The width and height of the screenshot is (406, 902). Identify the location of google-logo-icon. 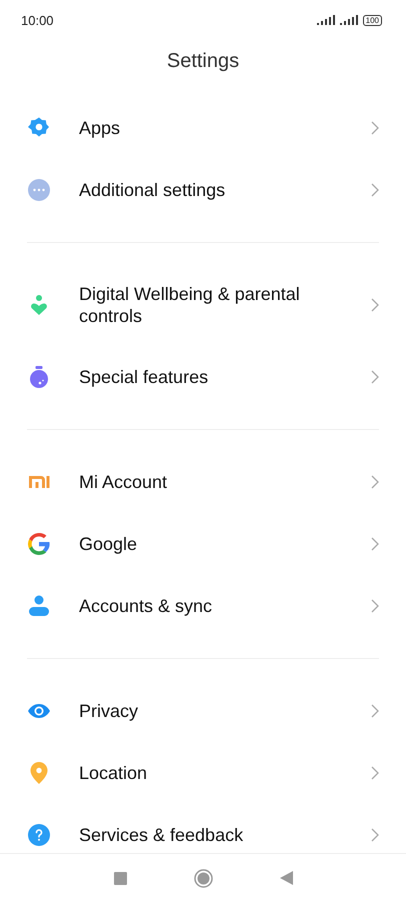
(39, 544).